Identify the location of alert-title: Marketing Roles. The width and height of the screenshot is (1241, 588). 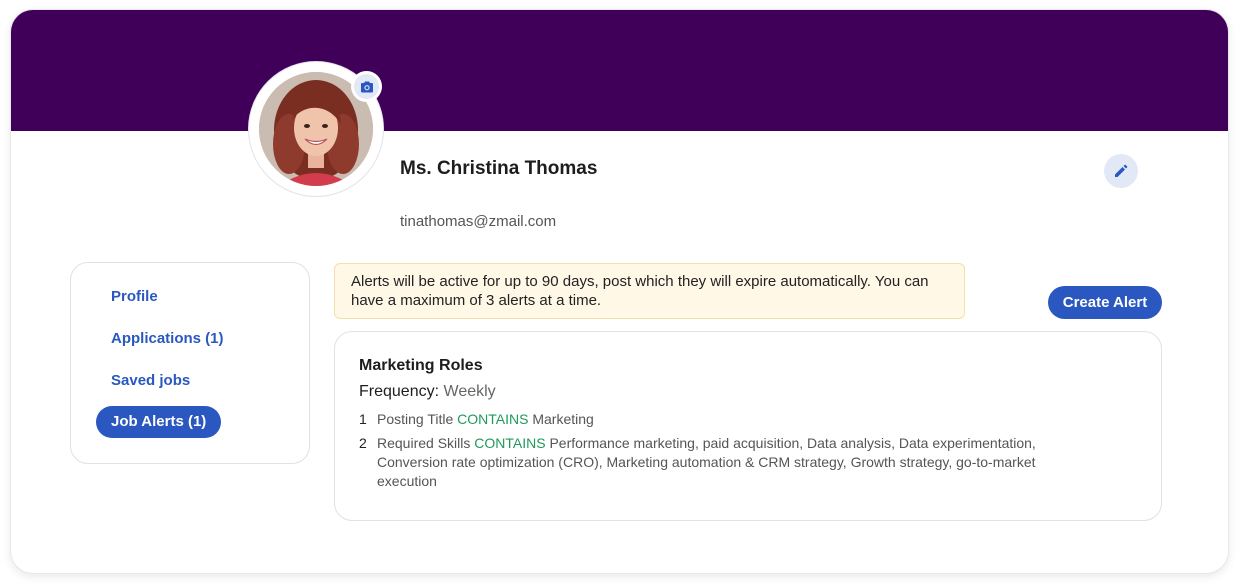
(421, 365).